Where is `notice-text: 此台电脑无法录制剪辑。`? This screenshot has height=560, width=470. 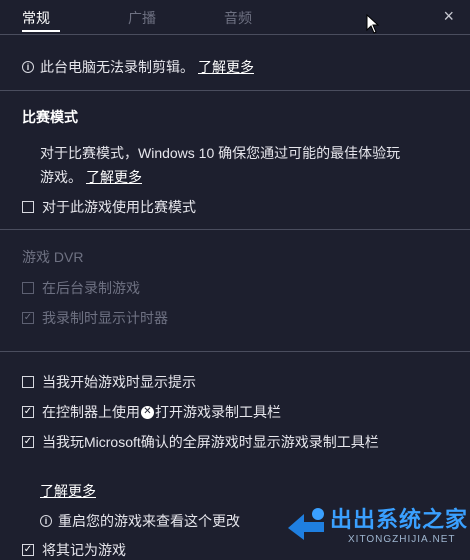
notice-text: 此台电脑无法录制剪辑。 is located at coordinates (117, 67).